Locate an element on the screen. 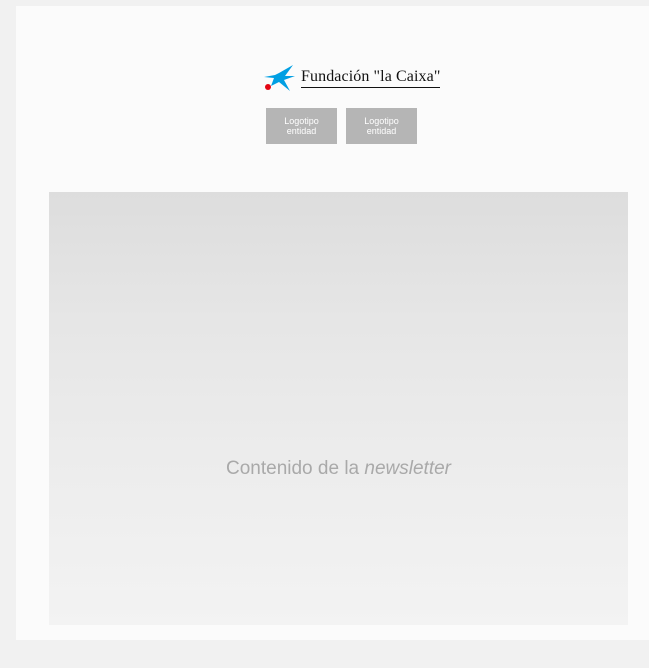  content-text-prefix: Contenido de la is located at coordinates (295, 468).